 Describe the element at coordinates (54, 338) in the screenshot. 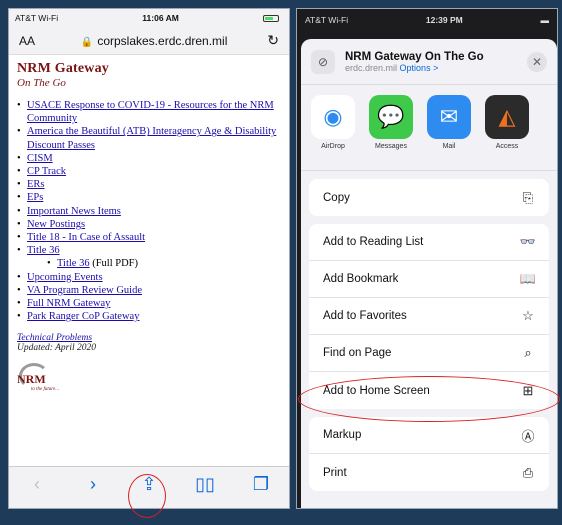

I see `technical-problems-link: Technical Problems` at that location.